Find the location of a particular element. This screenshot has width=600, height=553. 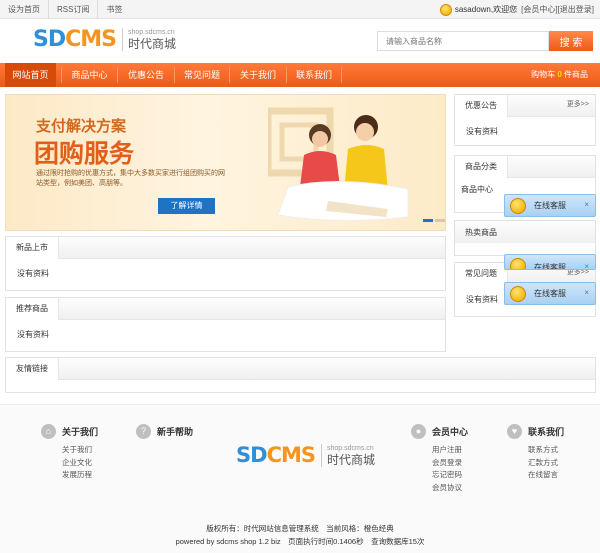

footer-link: 发展历程 is located at coordinates (80, 475).